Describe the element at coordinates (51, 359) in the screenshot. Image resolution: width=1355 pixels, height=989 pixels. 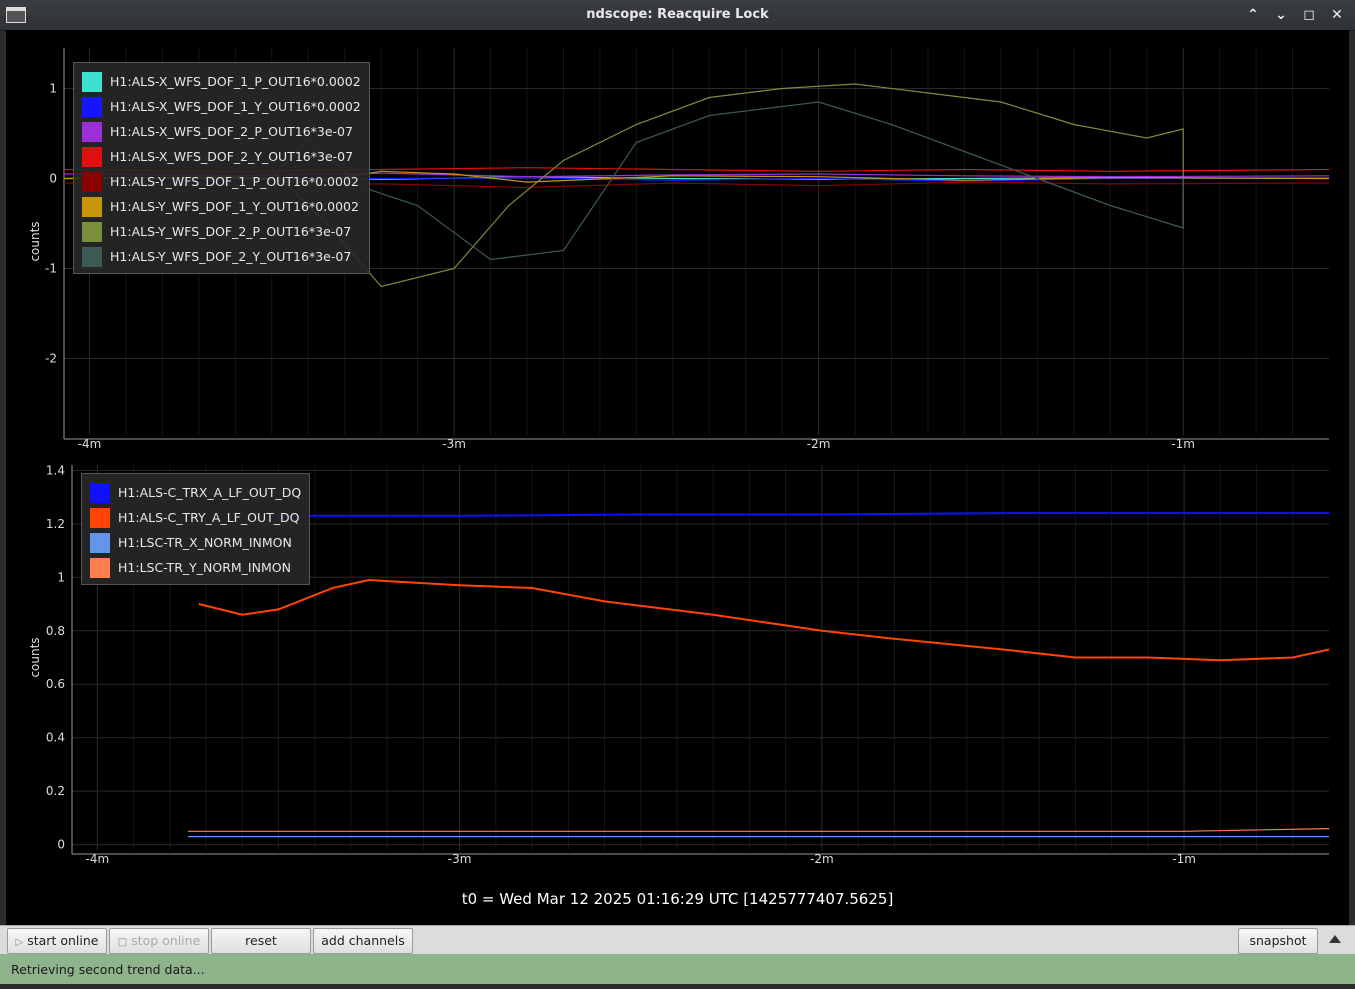
I see `y-tick-label: -2` at that location.